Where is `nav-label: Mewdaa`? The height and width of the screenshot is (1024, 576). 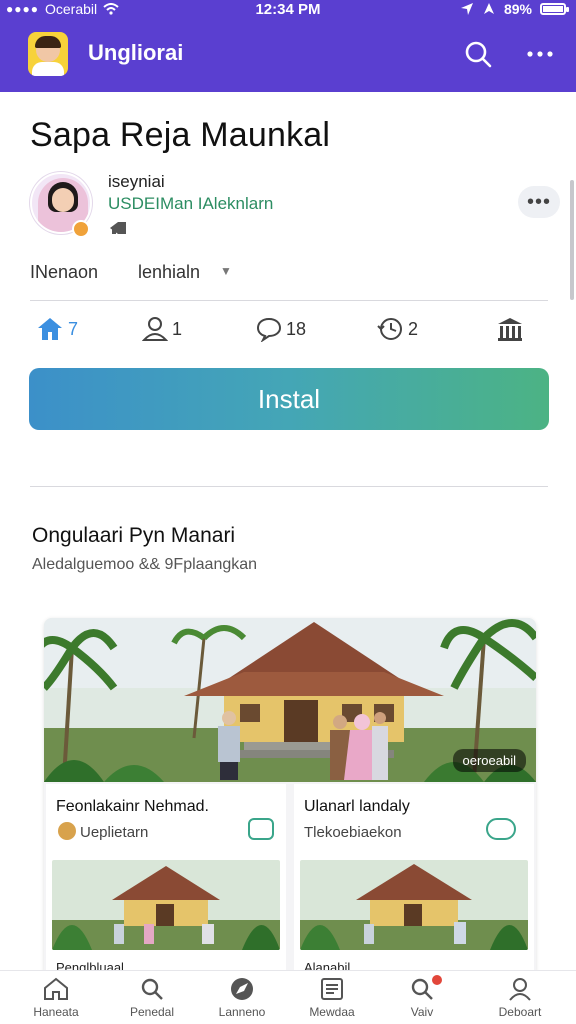 nav-label: Mewdaa is located at coordinates (332, 1012).